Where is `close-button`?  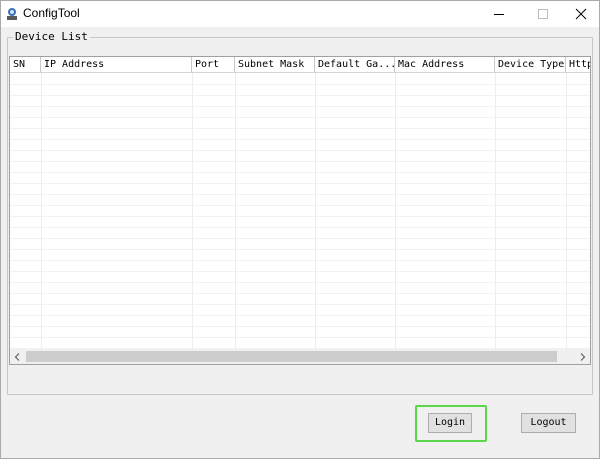
close-button is located at coordinates (580, 14).